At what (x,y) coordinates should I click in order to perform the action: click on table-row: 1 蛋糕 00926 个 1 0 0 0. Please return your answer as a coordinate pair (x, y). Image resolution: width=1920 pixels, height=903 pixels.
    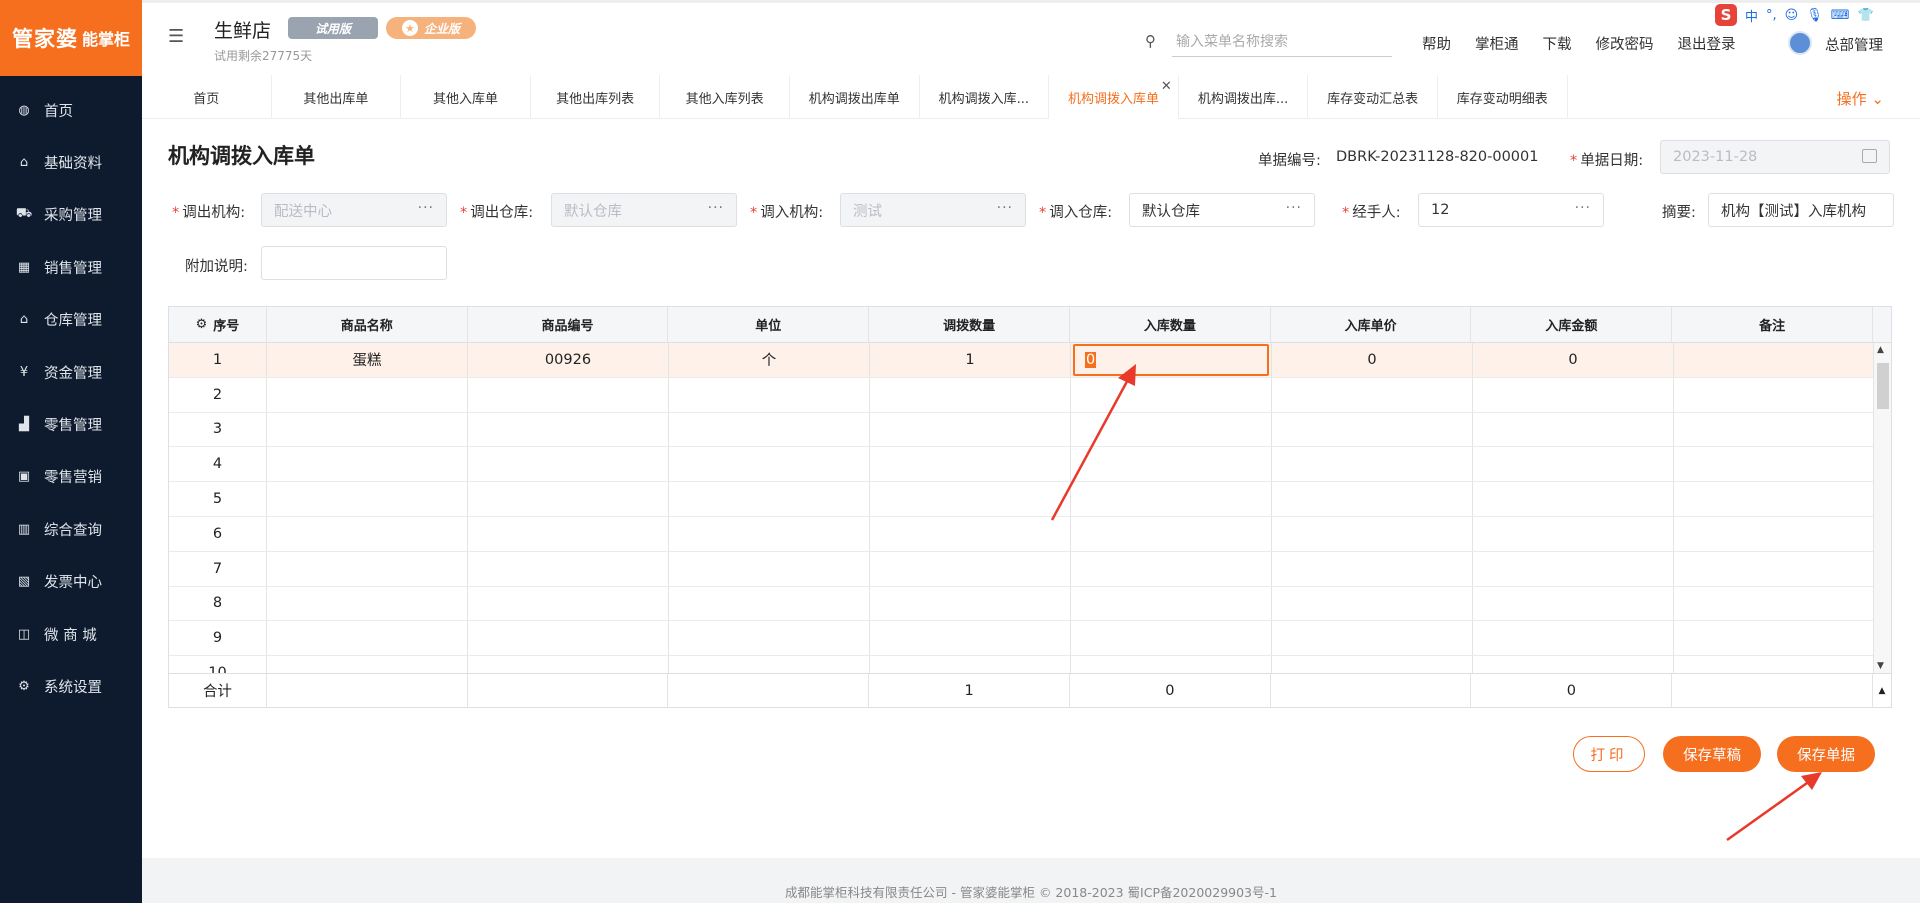
    Looking at the image, I should click on (1030, 360).